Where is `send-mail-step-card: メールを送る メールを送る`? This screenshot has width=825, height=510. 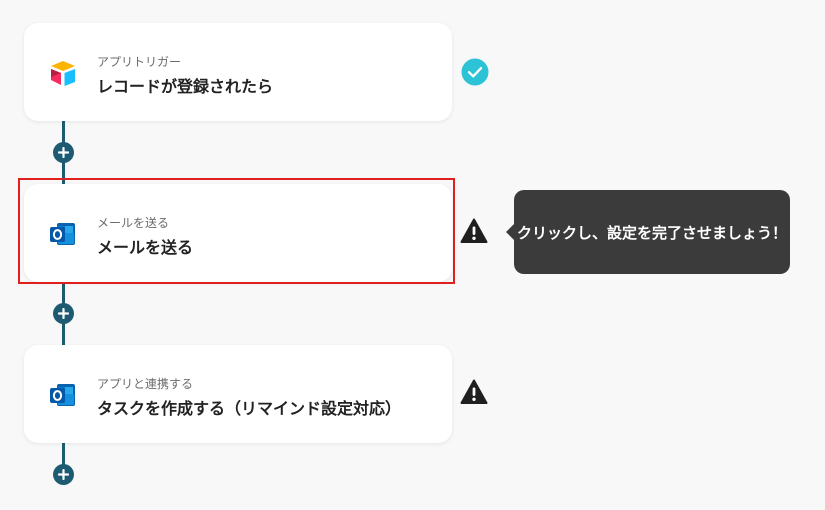 send-mail-step-card: メールを送る メールを送る is located at coordinates (238, 233).